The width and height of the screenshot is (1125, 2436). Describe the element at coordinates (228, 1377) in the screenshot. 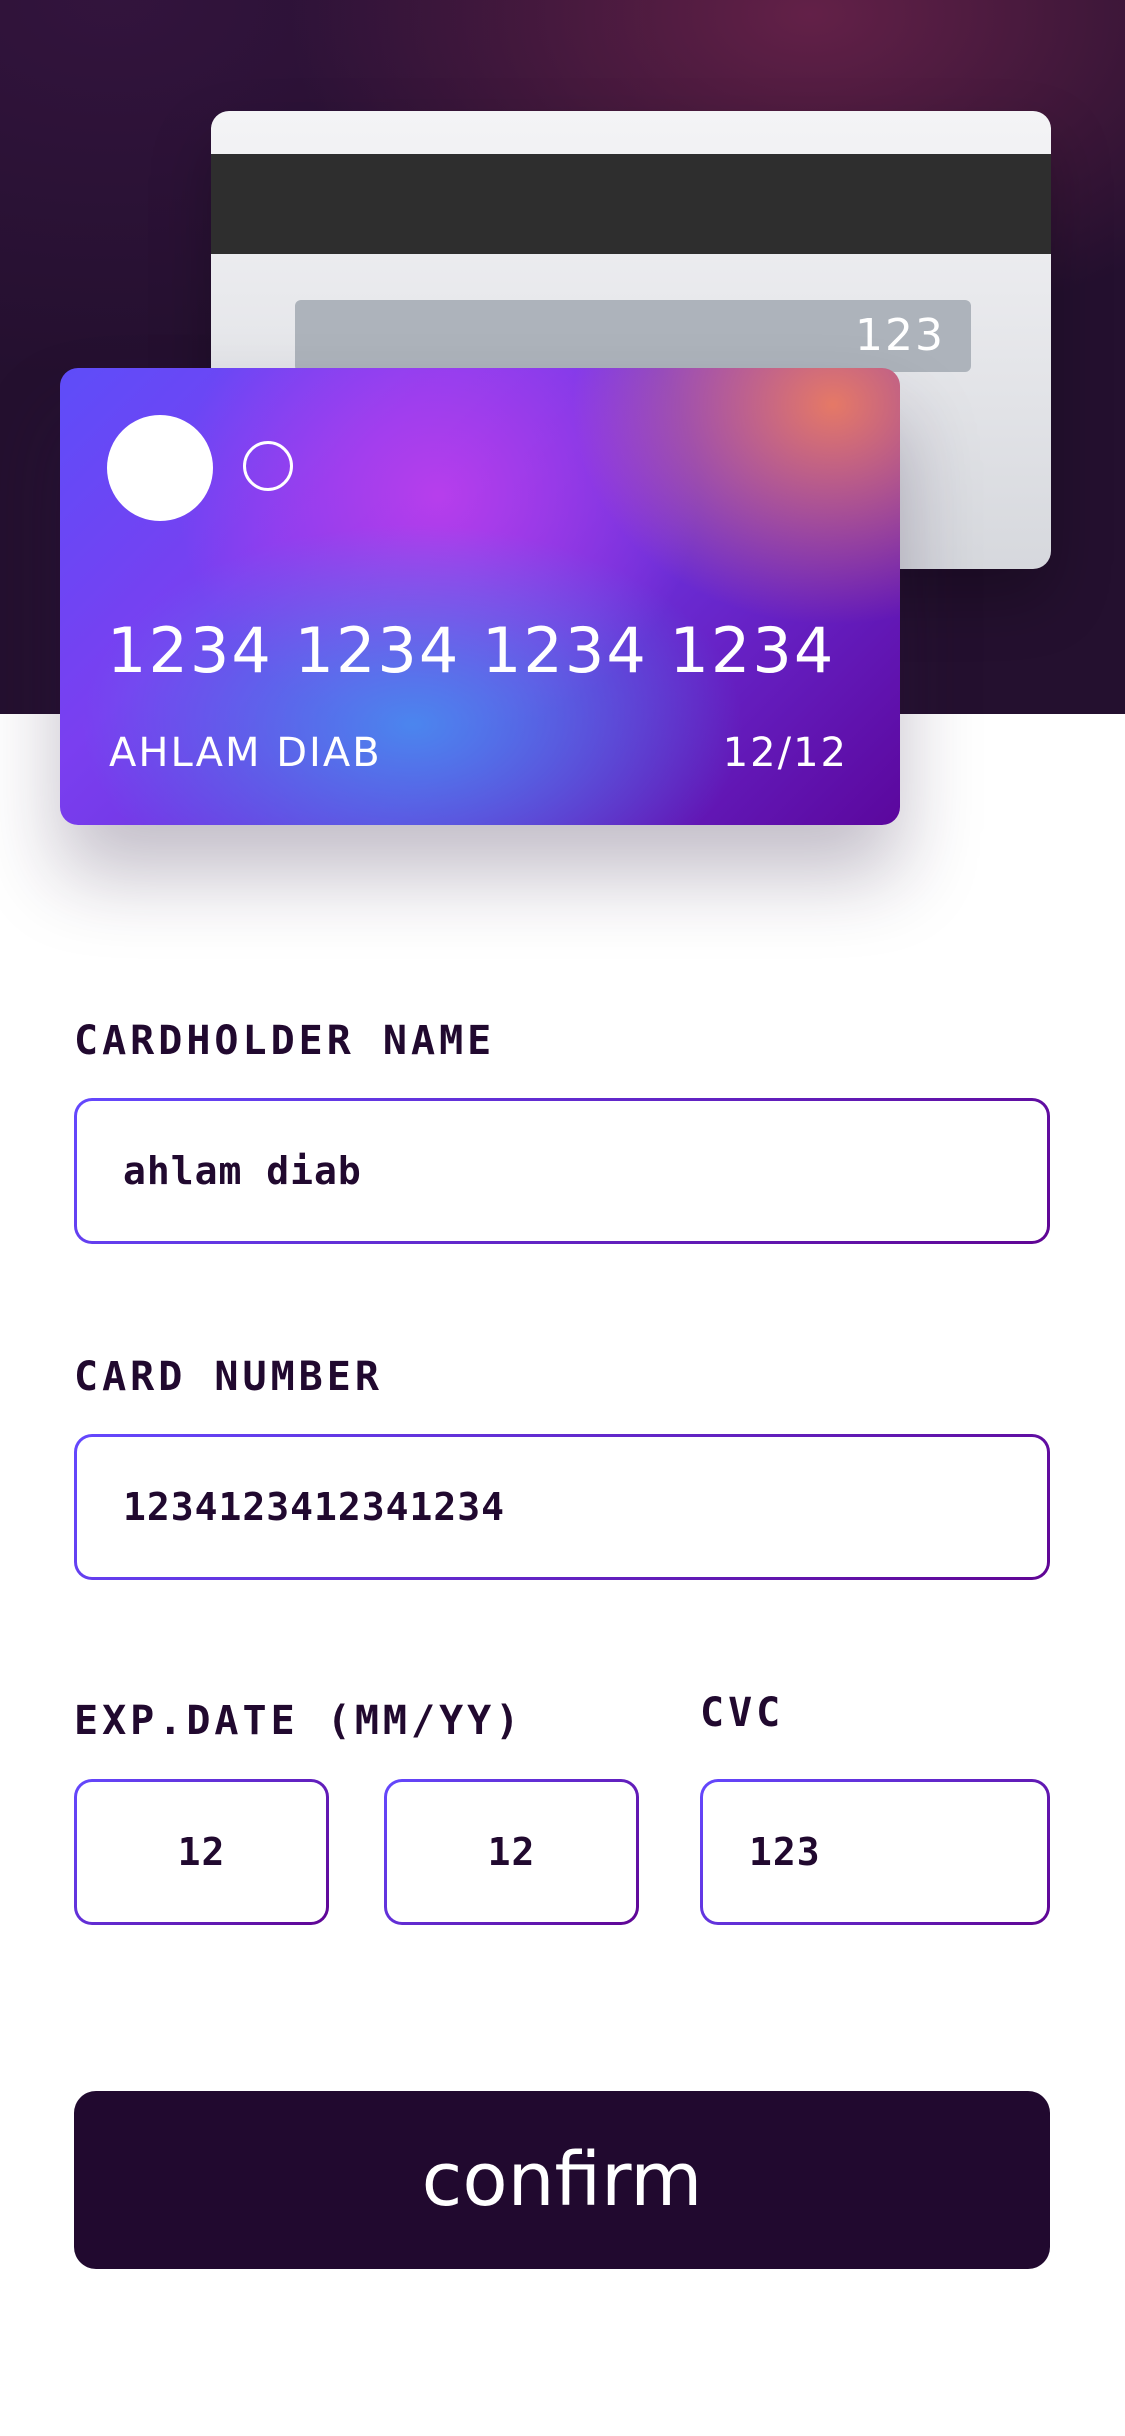

I see `card-number-label: CARD NUMBER` at that location.